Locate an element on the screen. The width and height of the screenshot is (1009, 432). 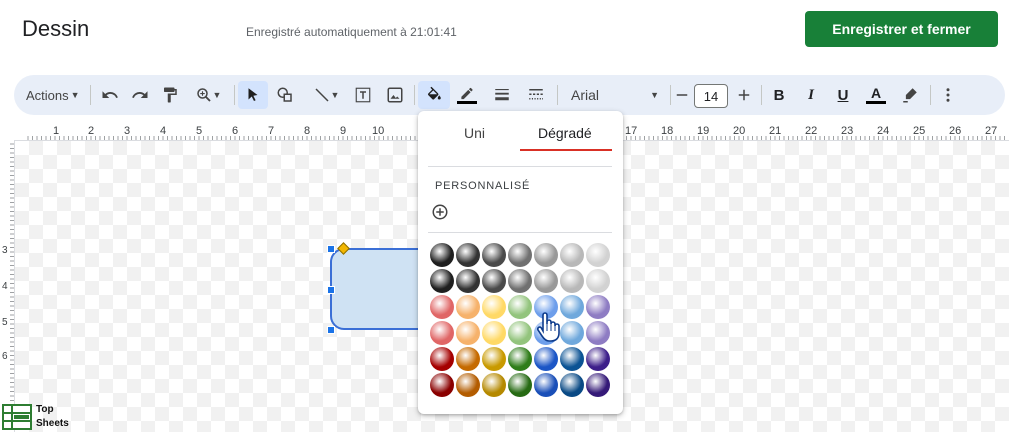
sheets-logo-icon is located at coordinates (17, 417).